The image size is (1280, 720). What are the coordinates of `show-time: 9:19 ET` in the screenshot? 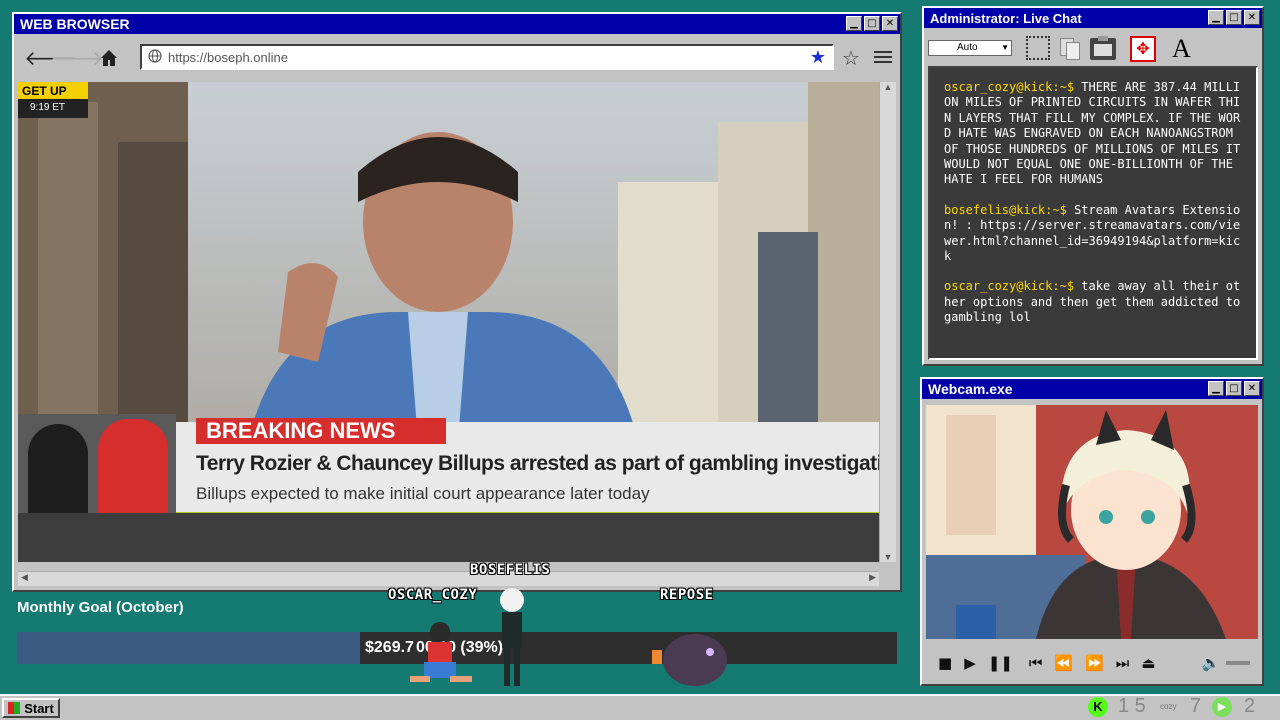 It's located at (53, 108).